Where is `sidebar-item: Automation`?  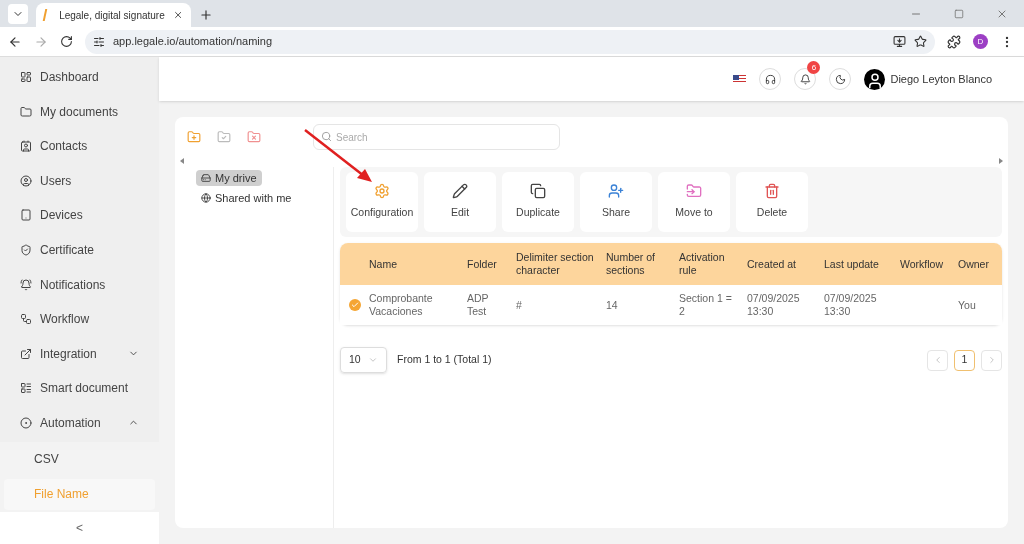 sidebar-item: Automation is located at coordinates (79, 422).